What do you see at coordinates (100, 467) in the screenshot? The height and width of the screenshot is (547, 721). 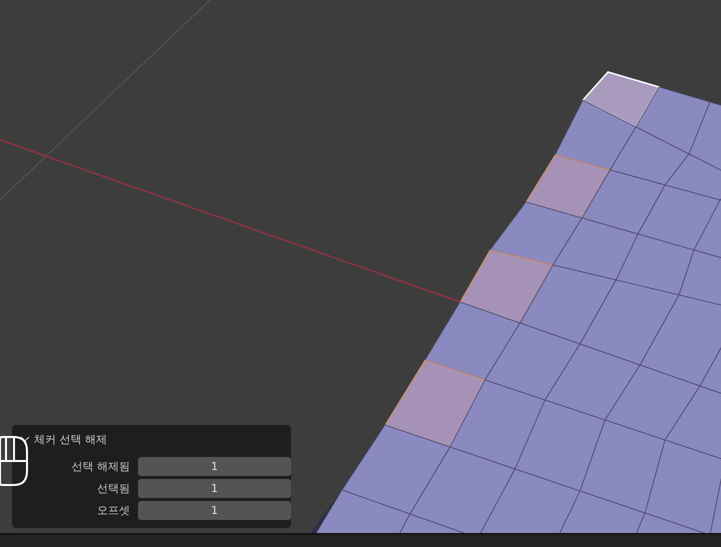 I see `field-label: 선택 해제됨` at bounding box center [100, 467].